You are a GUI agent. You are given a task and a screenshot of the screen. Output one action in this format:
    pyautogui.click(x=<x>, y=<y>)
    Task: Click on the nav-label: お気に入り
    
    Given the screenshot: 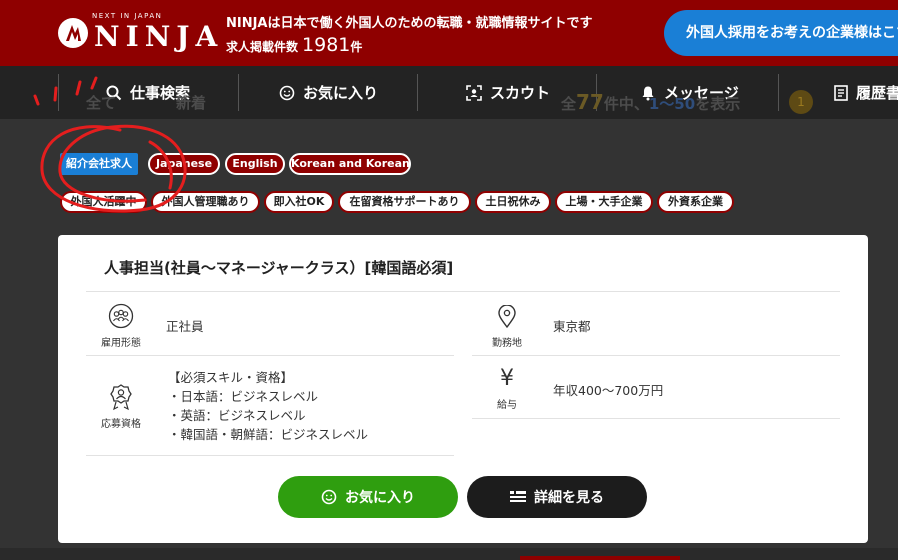 What is the action you would take?
    pyautogui.click(x=341, y=93)
    